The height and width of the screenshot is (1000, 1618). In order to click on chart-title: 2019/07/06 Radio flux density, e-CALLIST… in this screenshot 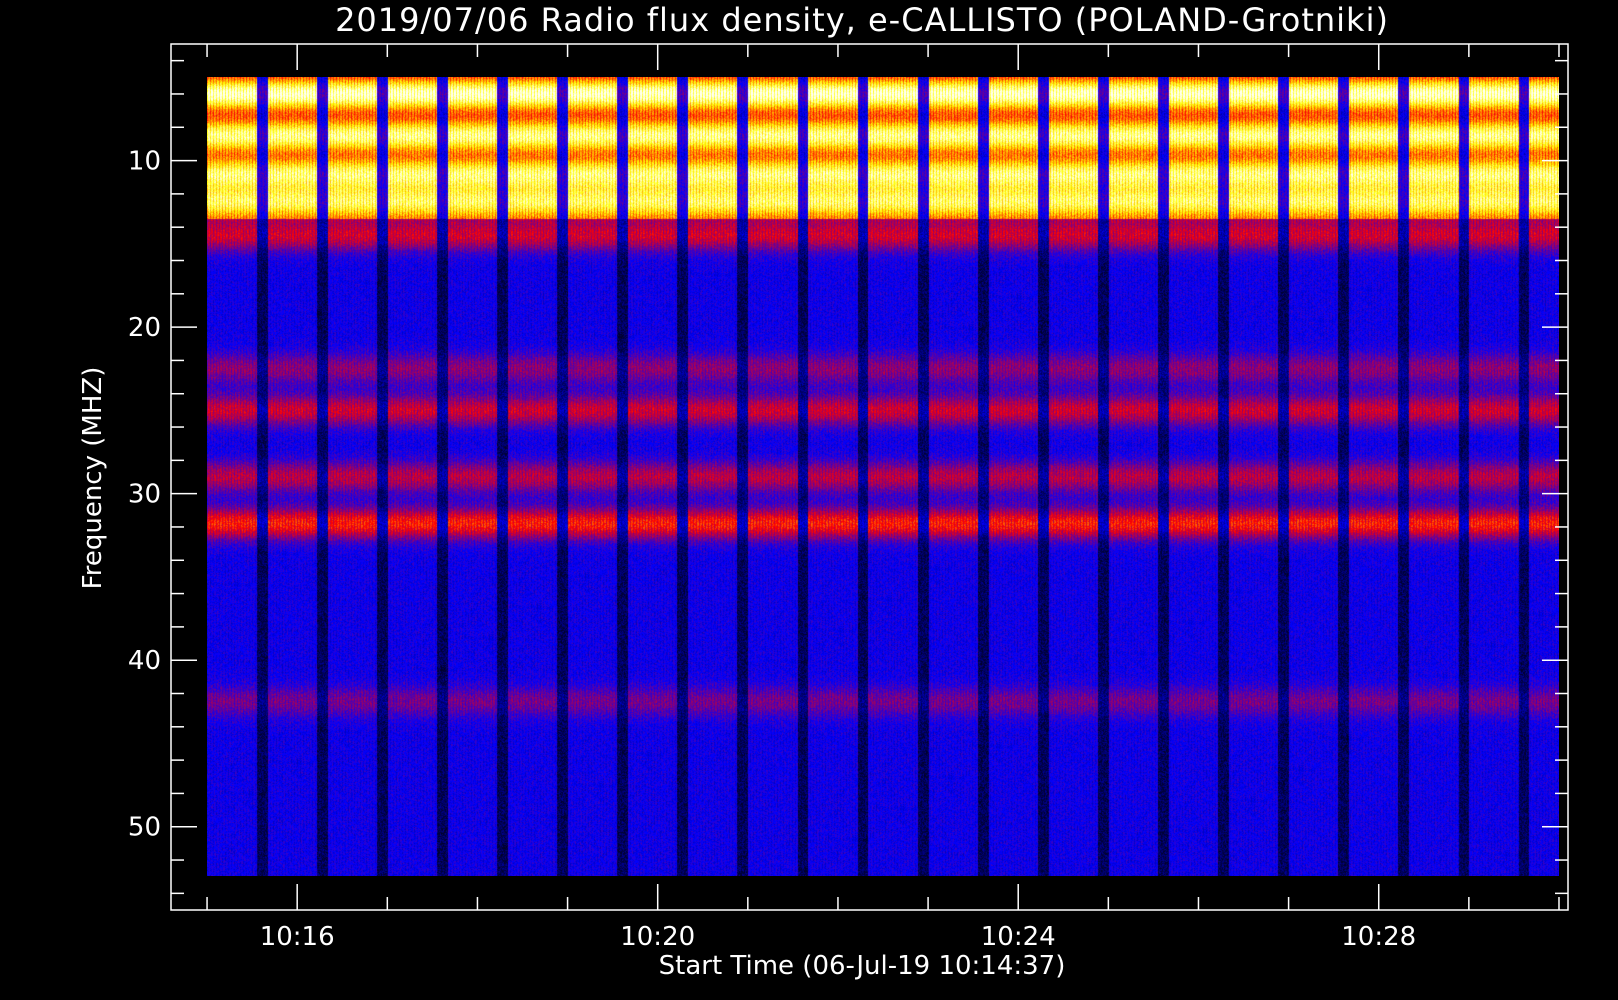, I will do `click(862, 20)`.